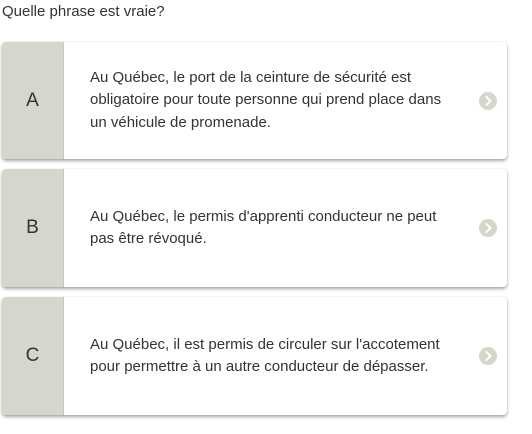 This screenshot has width=532, height=434. What do you see at coordinates (33, 100) in the screenshot?
I see `option-letter: A` at bounding box center [33, 100].